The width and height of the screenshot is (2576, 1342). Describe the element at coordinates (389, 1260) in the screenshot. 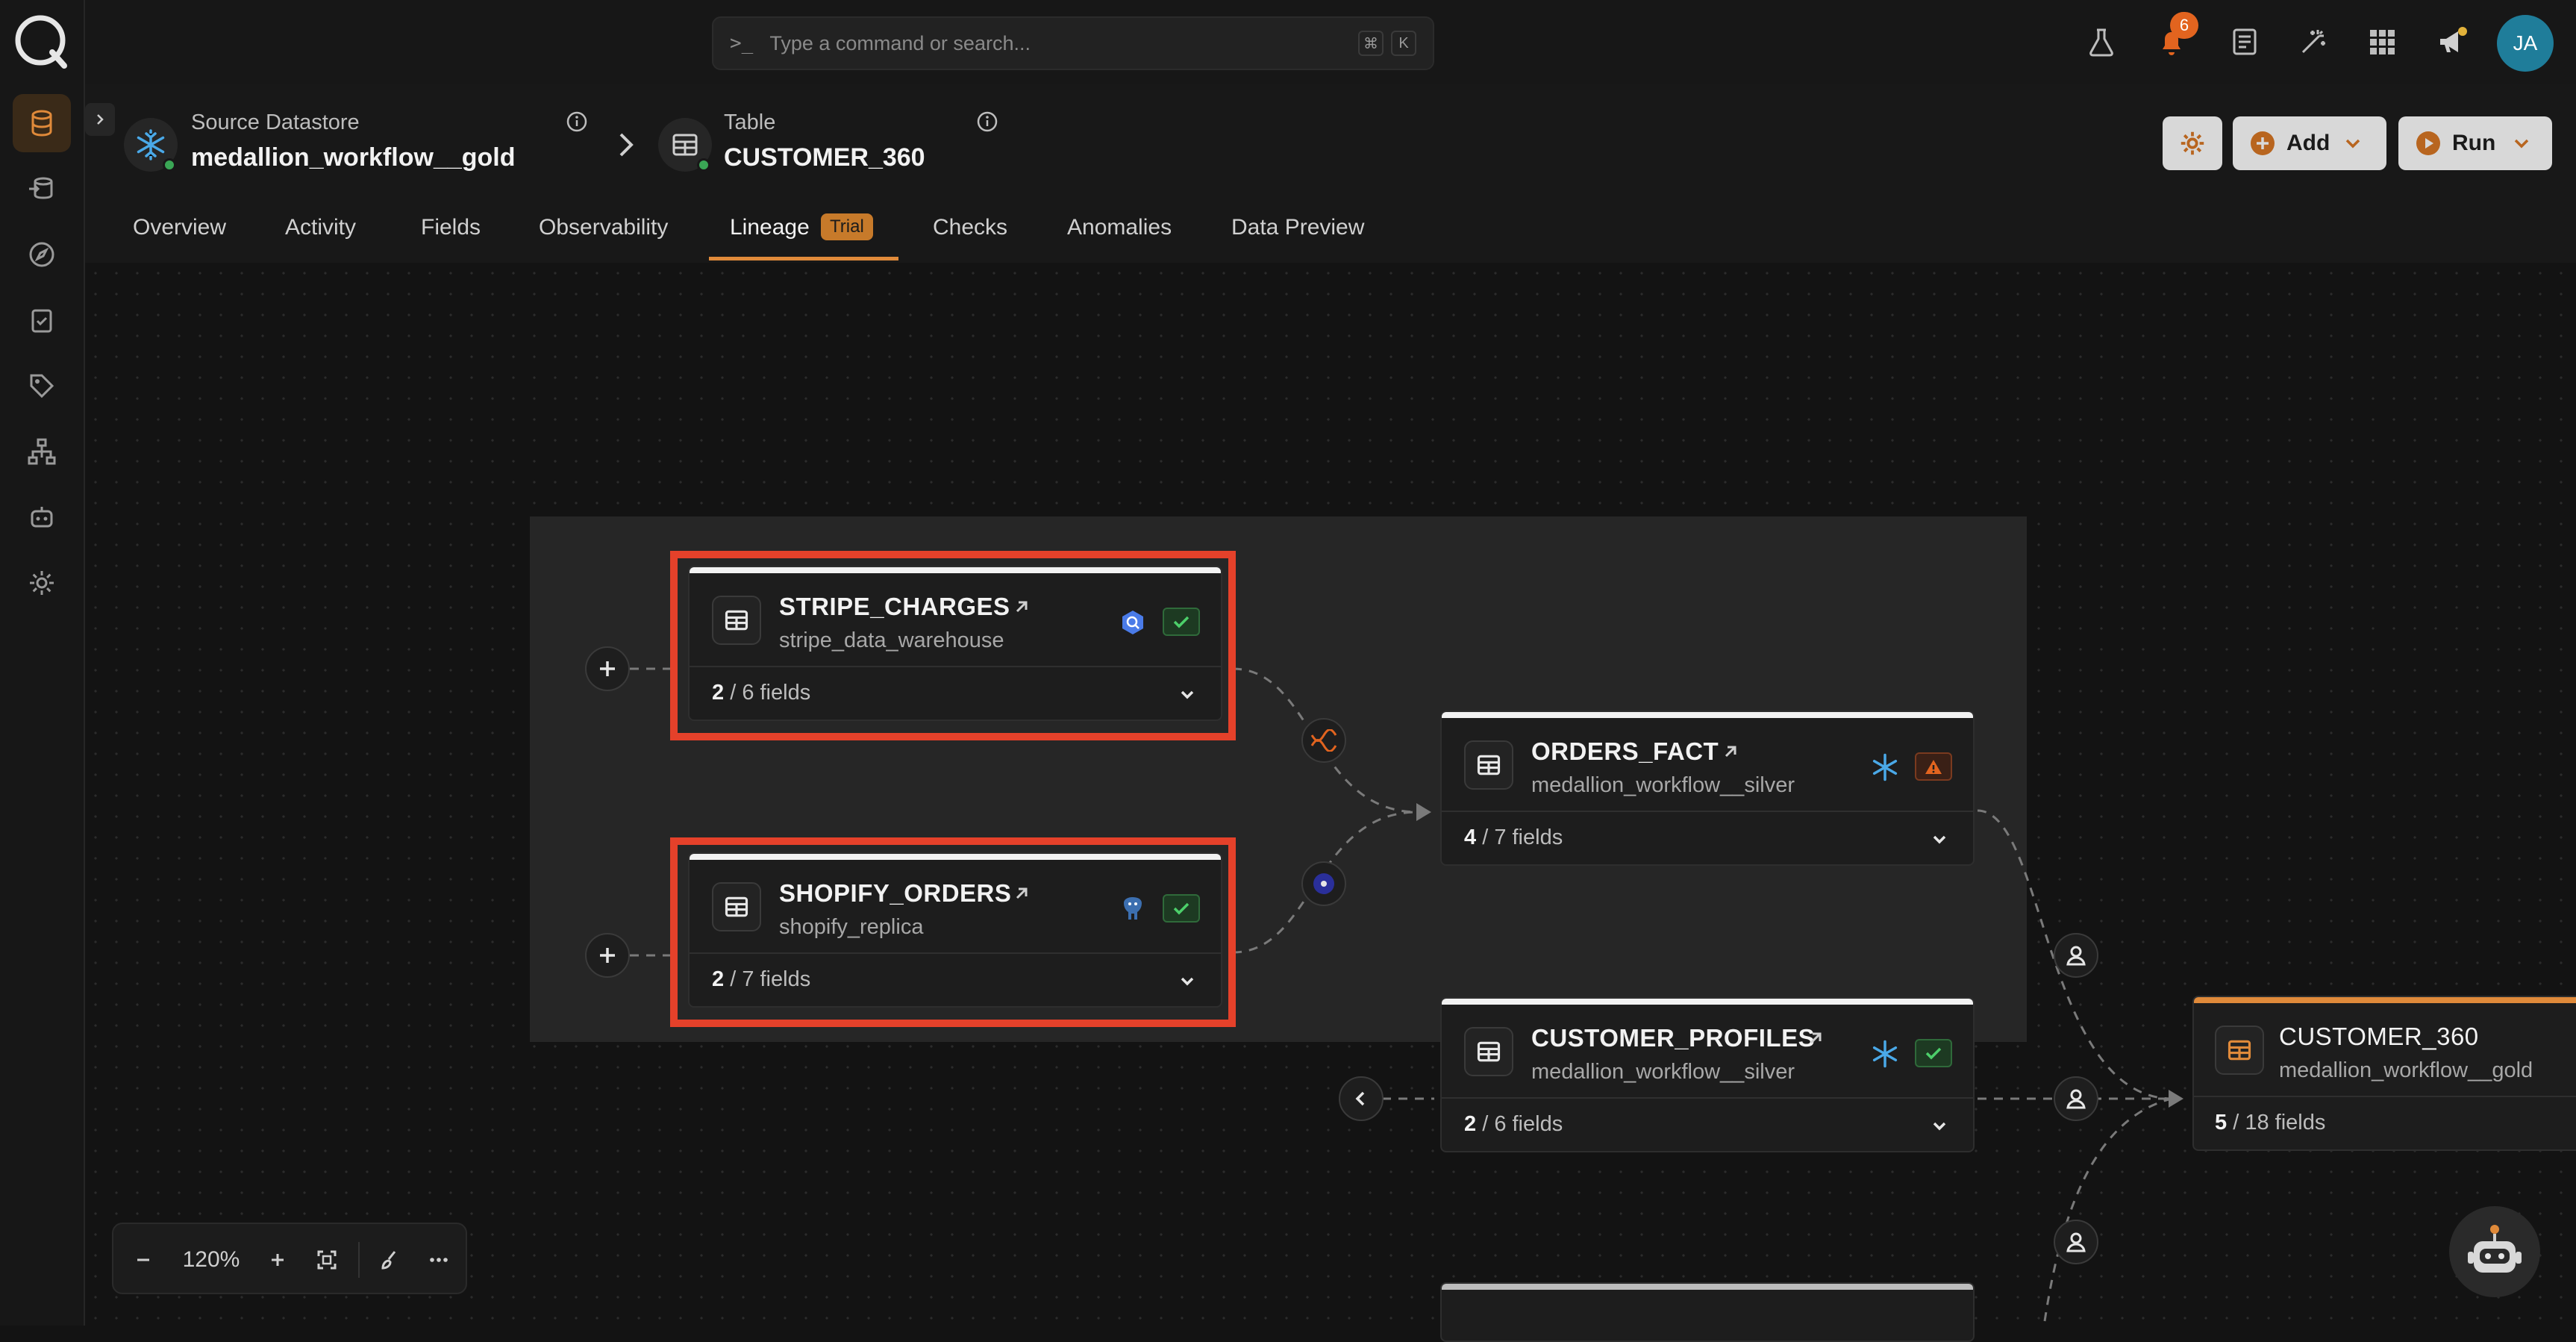

I see `clear-brush-icon` at that location.